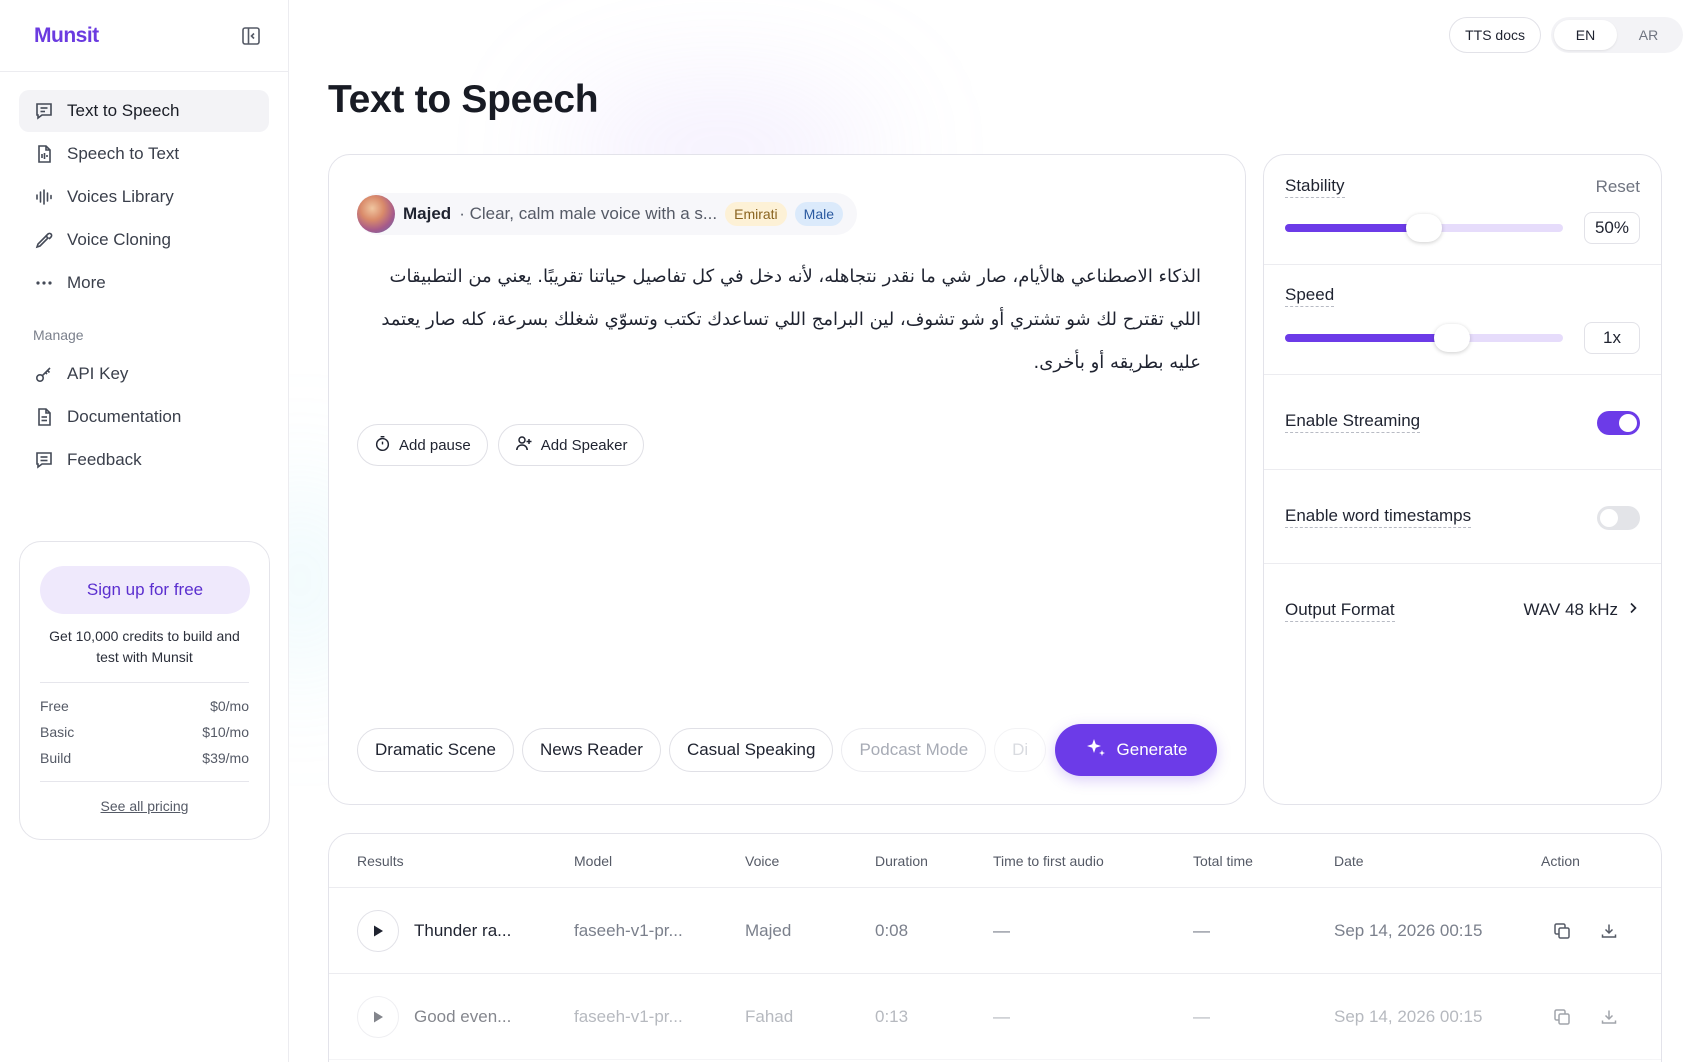 Image resolution: width=1700 pixels, height=1062 pixels. I want to click on sidebar-item-speech-to-text: Speech to Text, so click(144, 154).